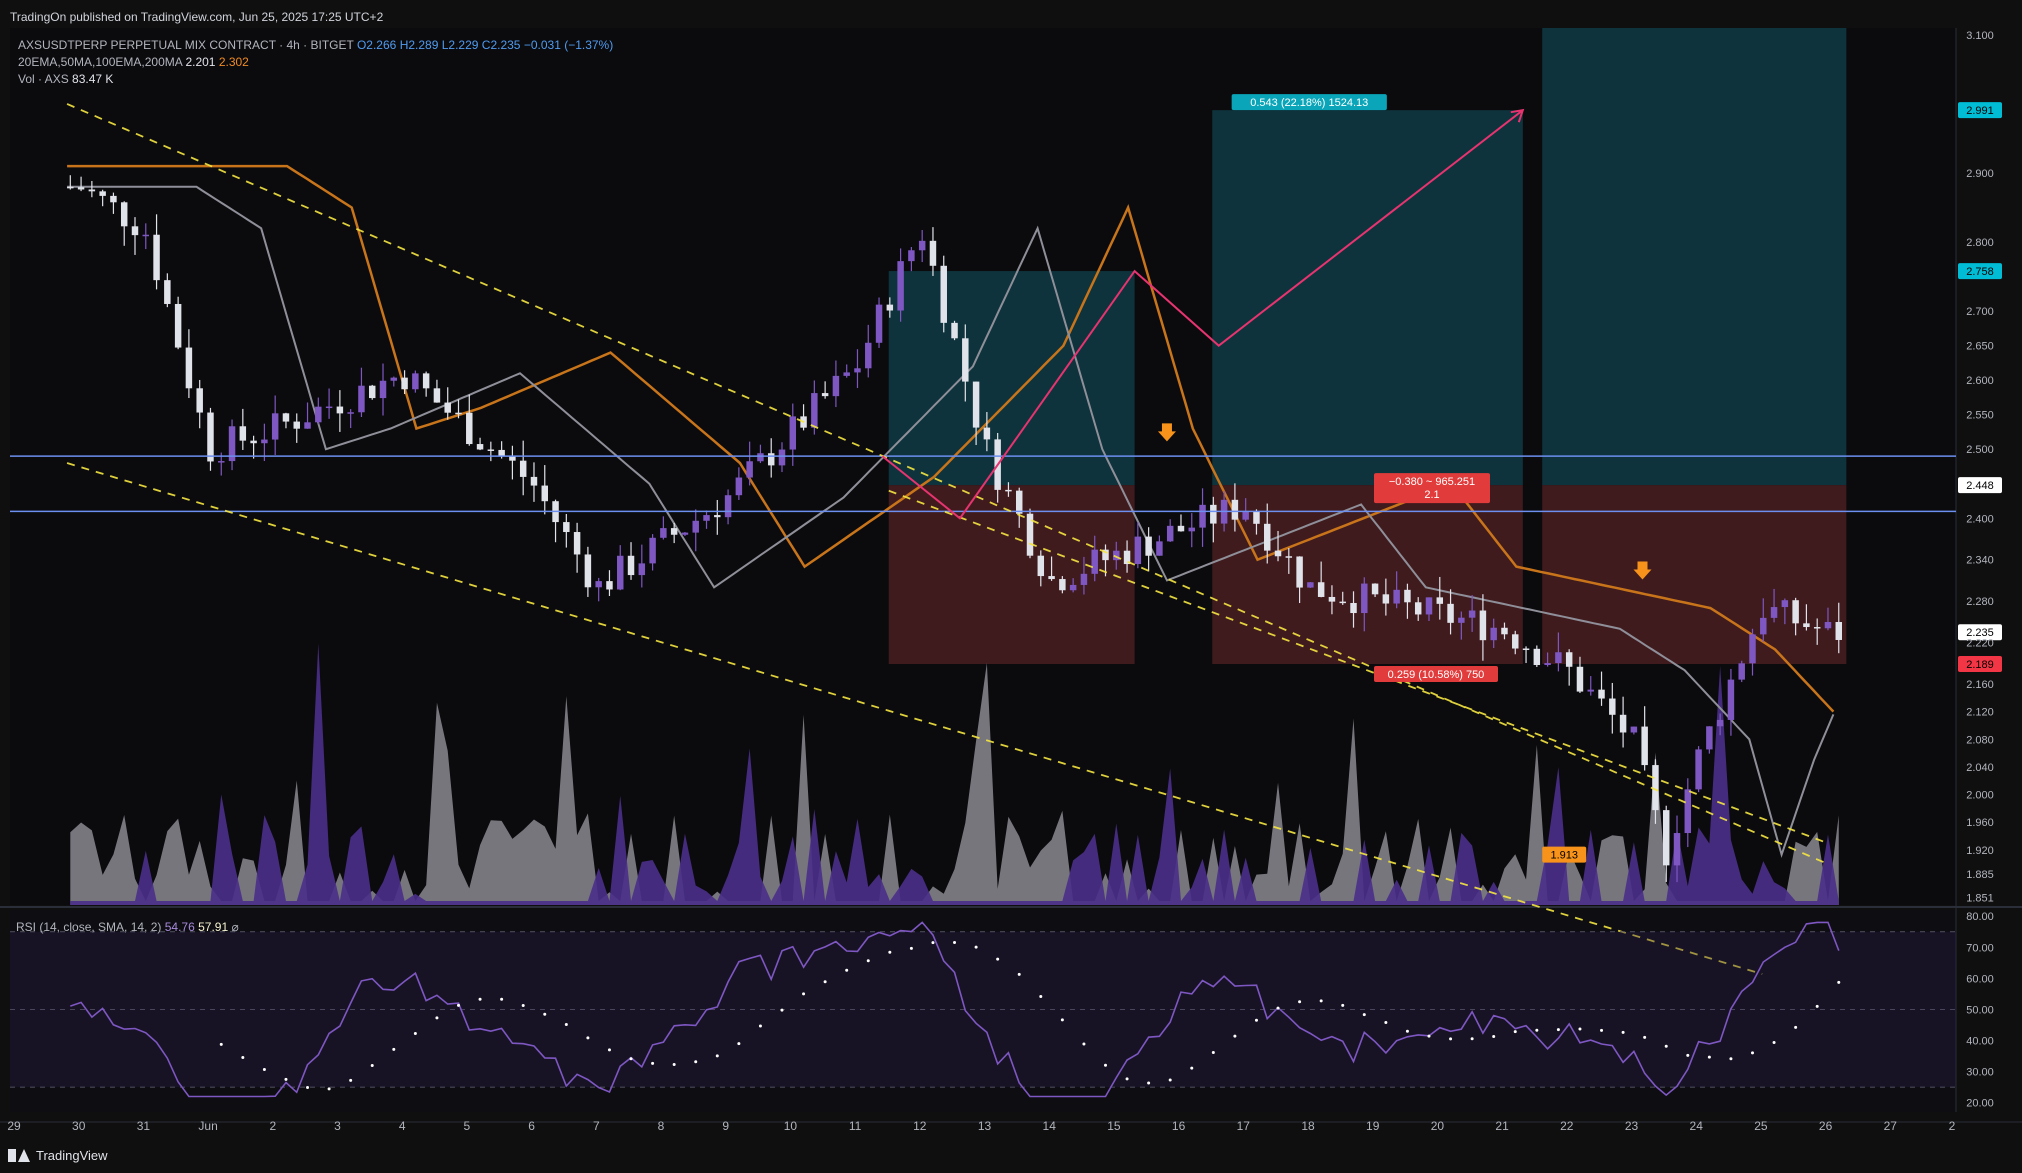 The image size is (2022, 1173). Describe the element at coordinates (568, 45) in the screenshot. I see `ohlc-change: −0.031 (−1.37%)` at that location.